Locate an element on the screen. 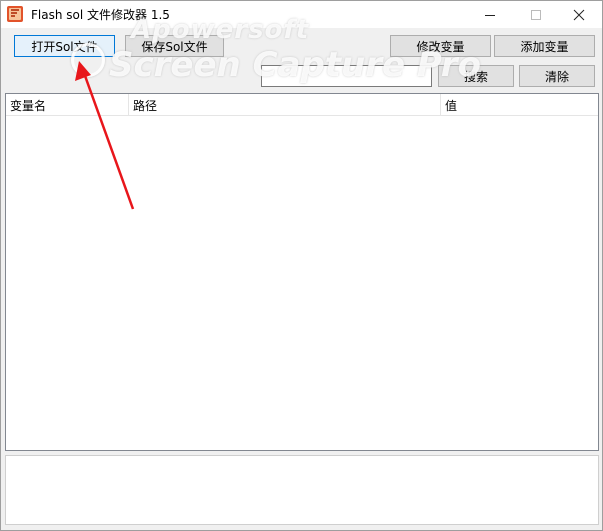 The width and height of the screenshot is (603, 531). log-panel is located at coordinates (302, 490).